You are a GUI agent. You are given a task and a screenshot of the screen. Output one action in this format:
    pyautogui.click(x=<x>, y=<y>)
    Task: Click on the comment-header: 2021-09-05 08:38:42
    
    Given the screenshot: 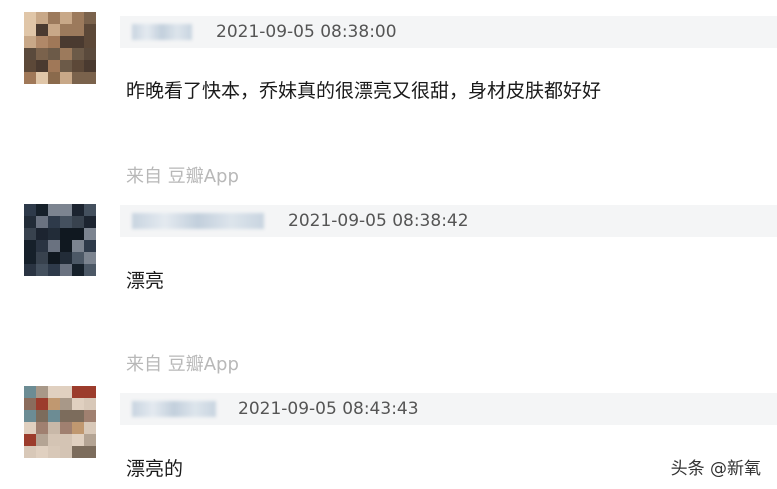 What is the action you would take?
    pyautogui.click(x=448, y=221)
    